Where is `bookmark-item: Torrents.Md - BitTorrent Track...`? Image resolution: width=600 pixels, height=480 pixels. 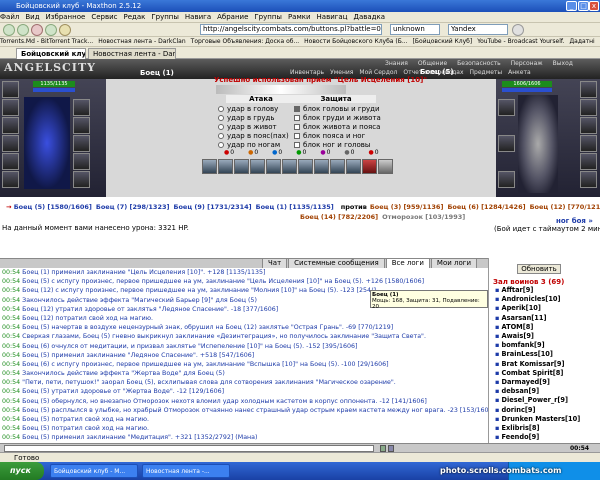 bookmark-item: Torrents.Md - BitTorrent Track... is located at coordinates (46, 41).